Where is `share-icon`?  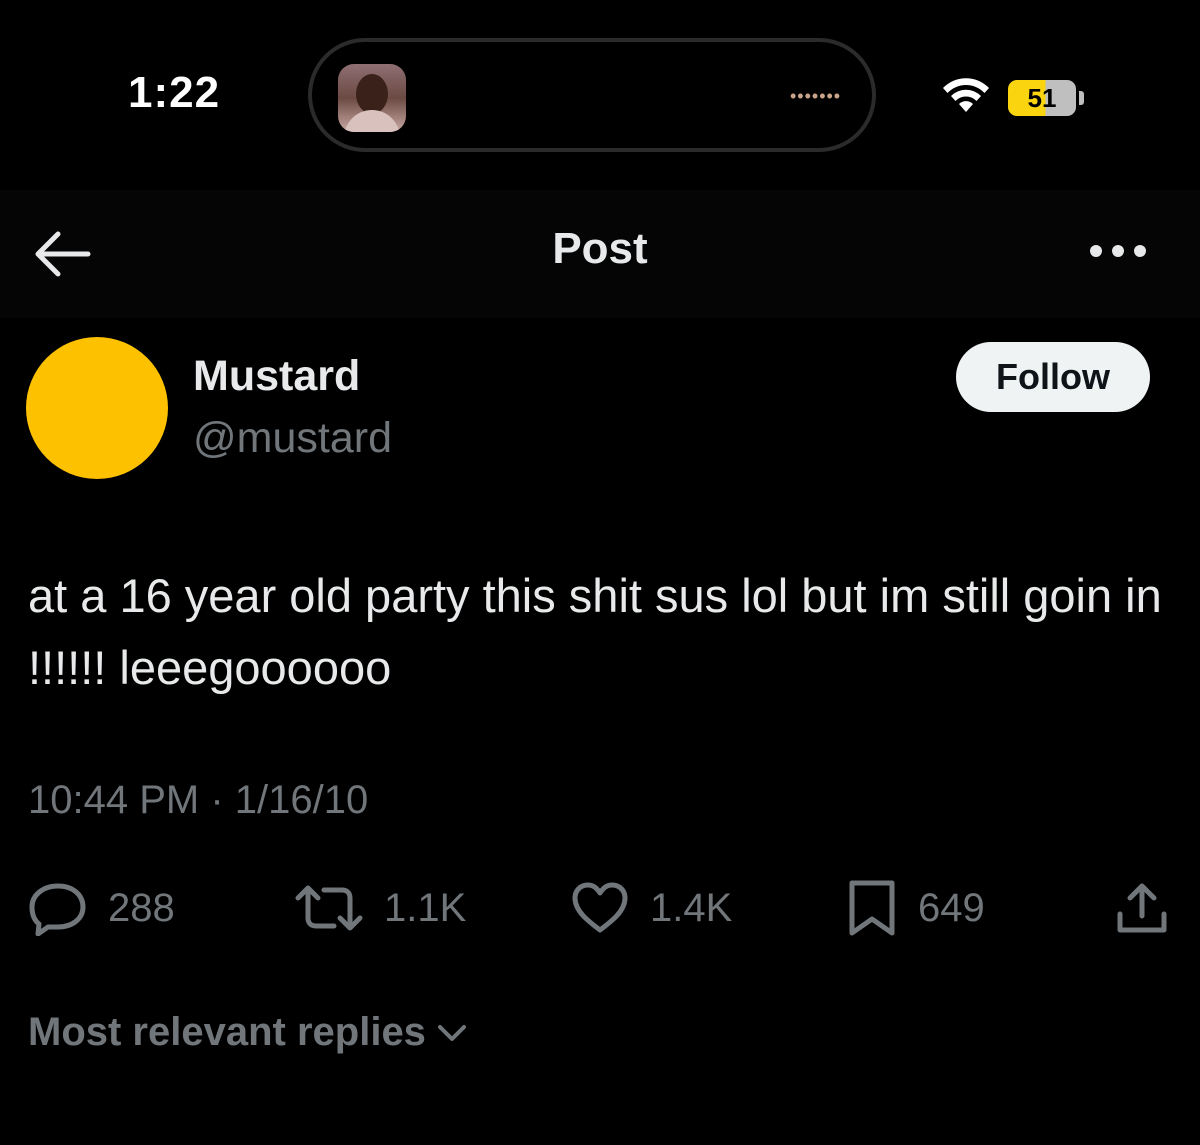
share-icon is located at coordinates (1142, 908).